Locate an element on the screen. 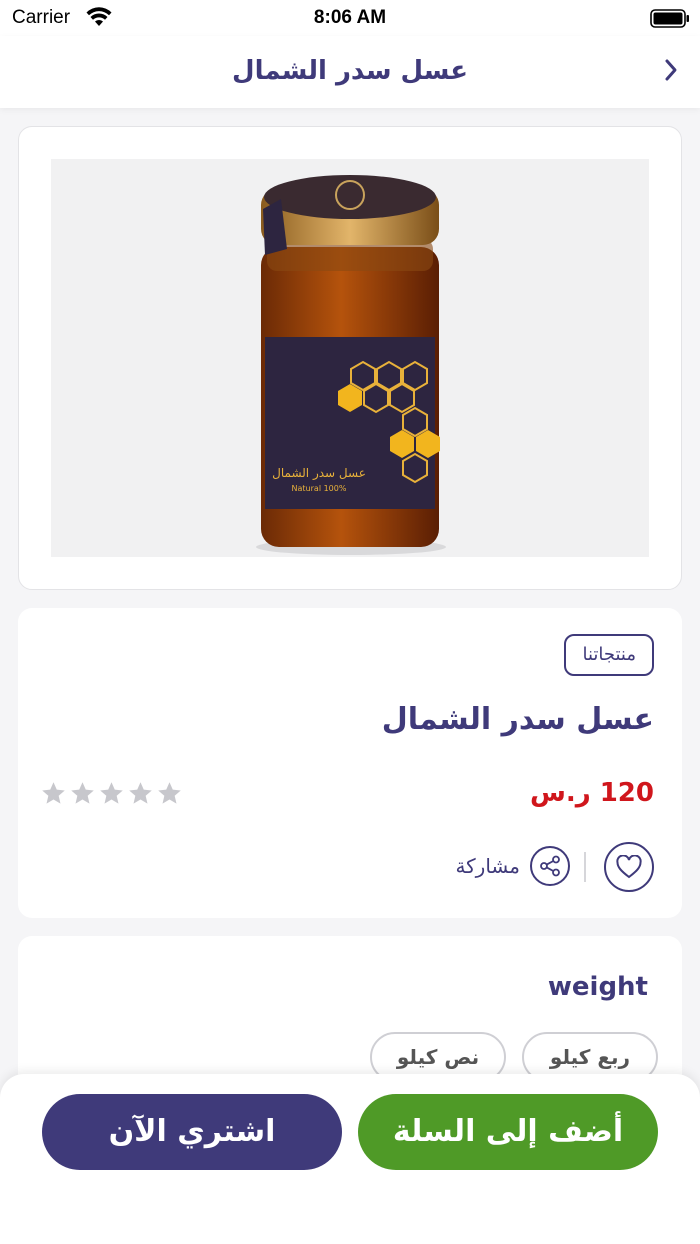  add-to-cart-button: أضف إلى السلة is located at coordinates (508, 1132).